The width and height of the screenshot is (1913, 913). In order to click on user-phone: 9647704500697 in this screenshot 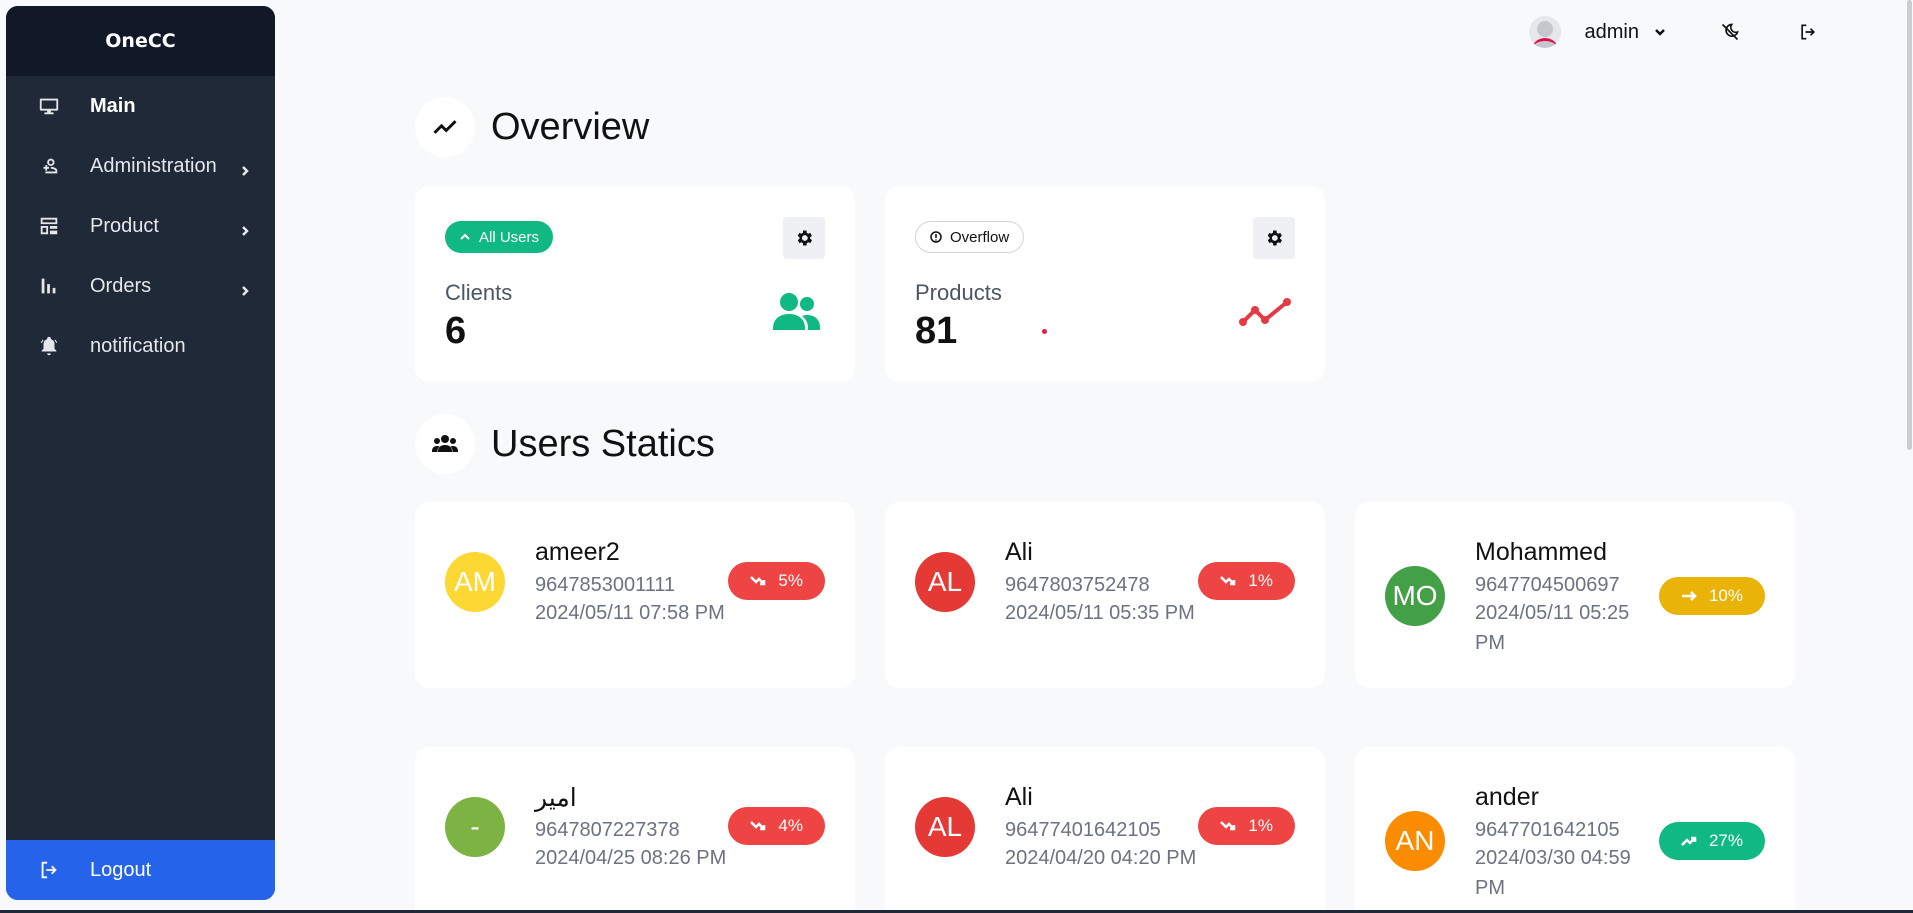, I will do `click(1547, 585)`.